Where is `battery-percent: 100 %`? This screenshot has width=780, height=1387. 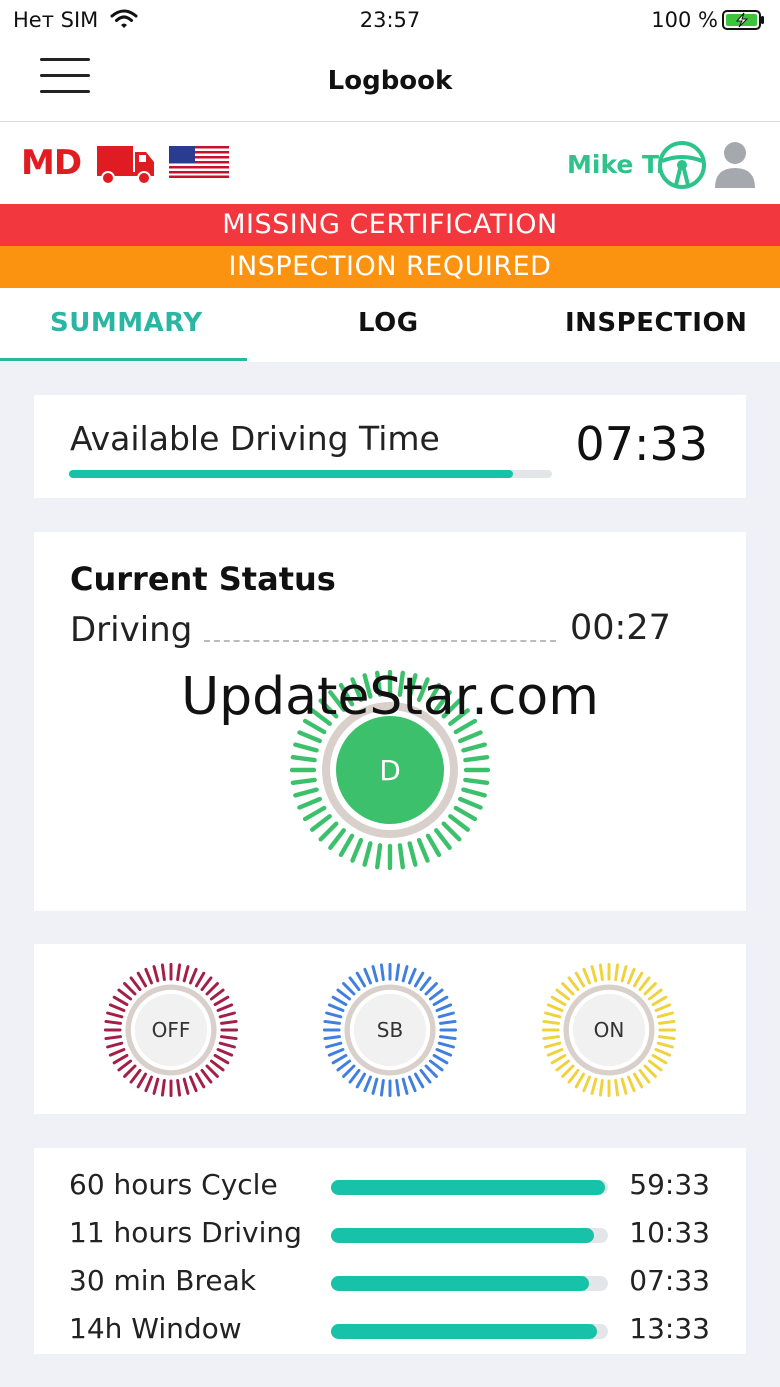
battery-percent: 100 % is located at coordinates (684, 20).